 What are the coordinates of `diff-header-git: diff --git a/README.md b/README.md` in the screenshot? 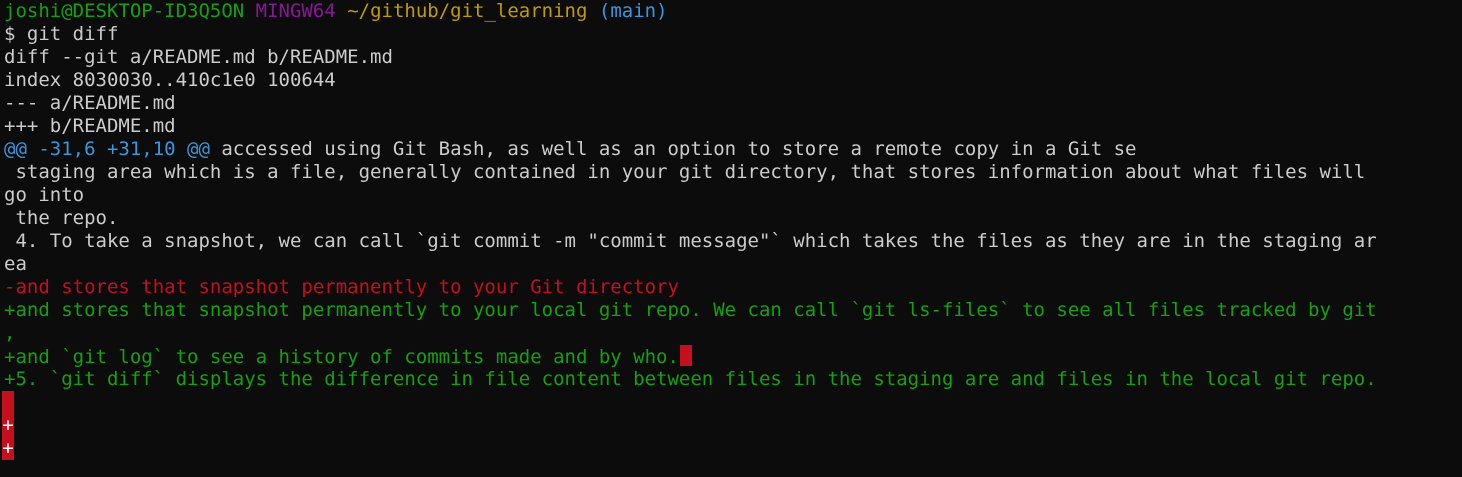 It's located at (198, 57).